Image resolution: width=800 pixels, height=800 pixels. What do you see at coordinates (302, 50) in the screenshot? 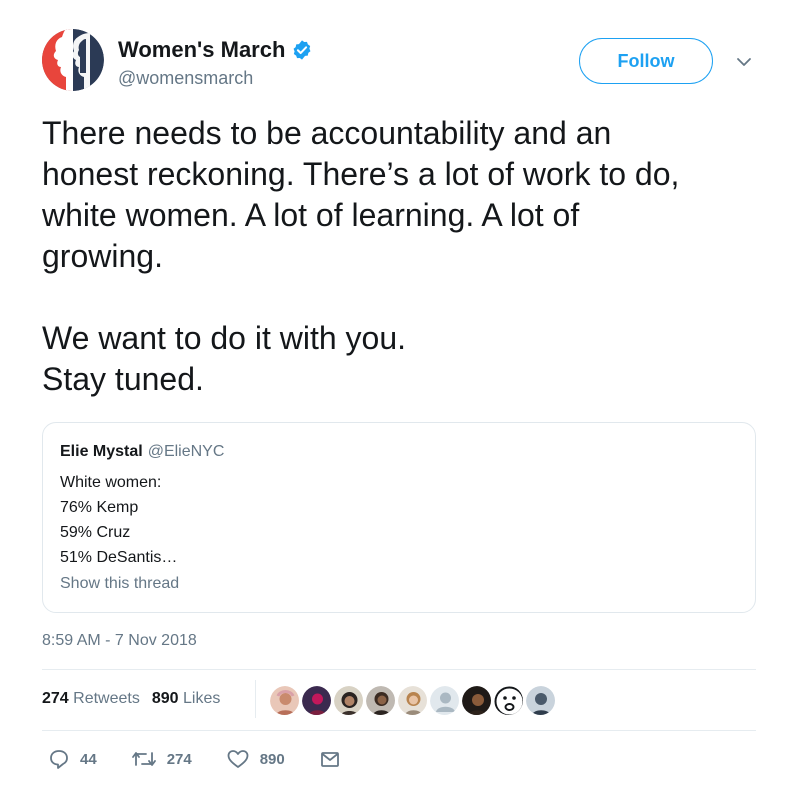
I see `verified-badge-icon` at bounding box center [302, 50].